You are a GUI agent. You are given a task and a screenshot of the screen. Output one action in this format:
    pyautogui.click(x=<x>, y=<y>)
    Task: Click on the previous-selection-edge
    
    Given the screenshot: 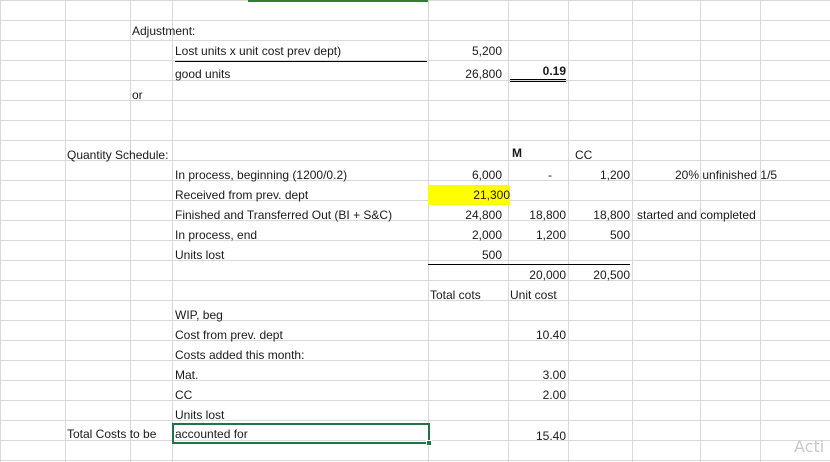 What is the action you would take?
    pyautogui.click(x=338, y=1)
    